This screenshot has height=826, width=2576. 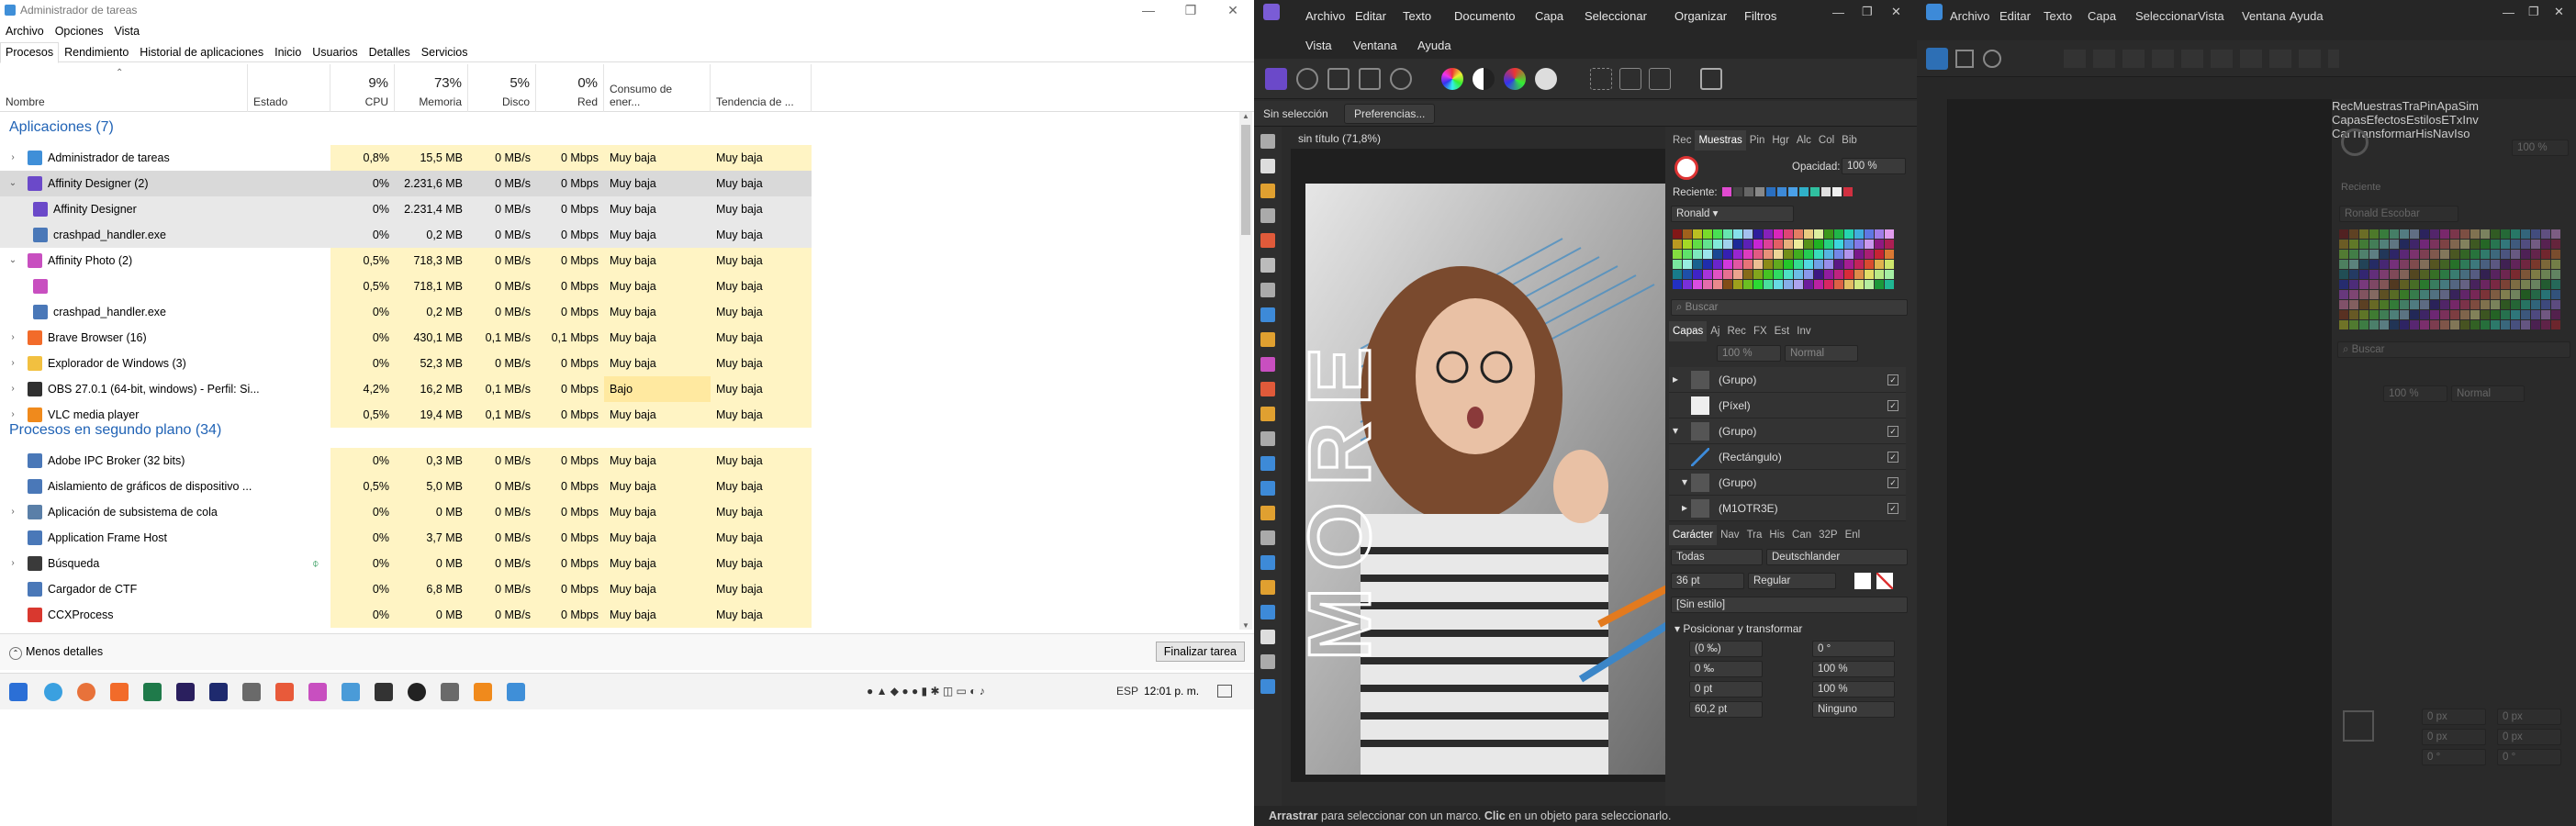 I want to click on clear-icon, so click(x=1630, y=79).